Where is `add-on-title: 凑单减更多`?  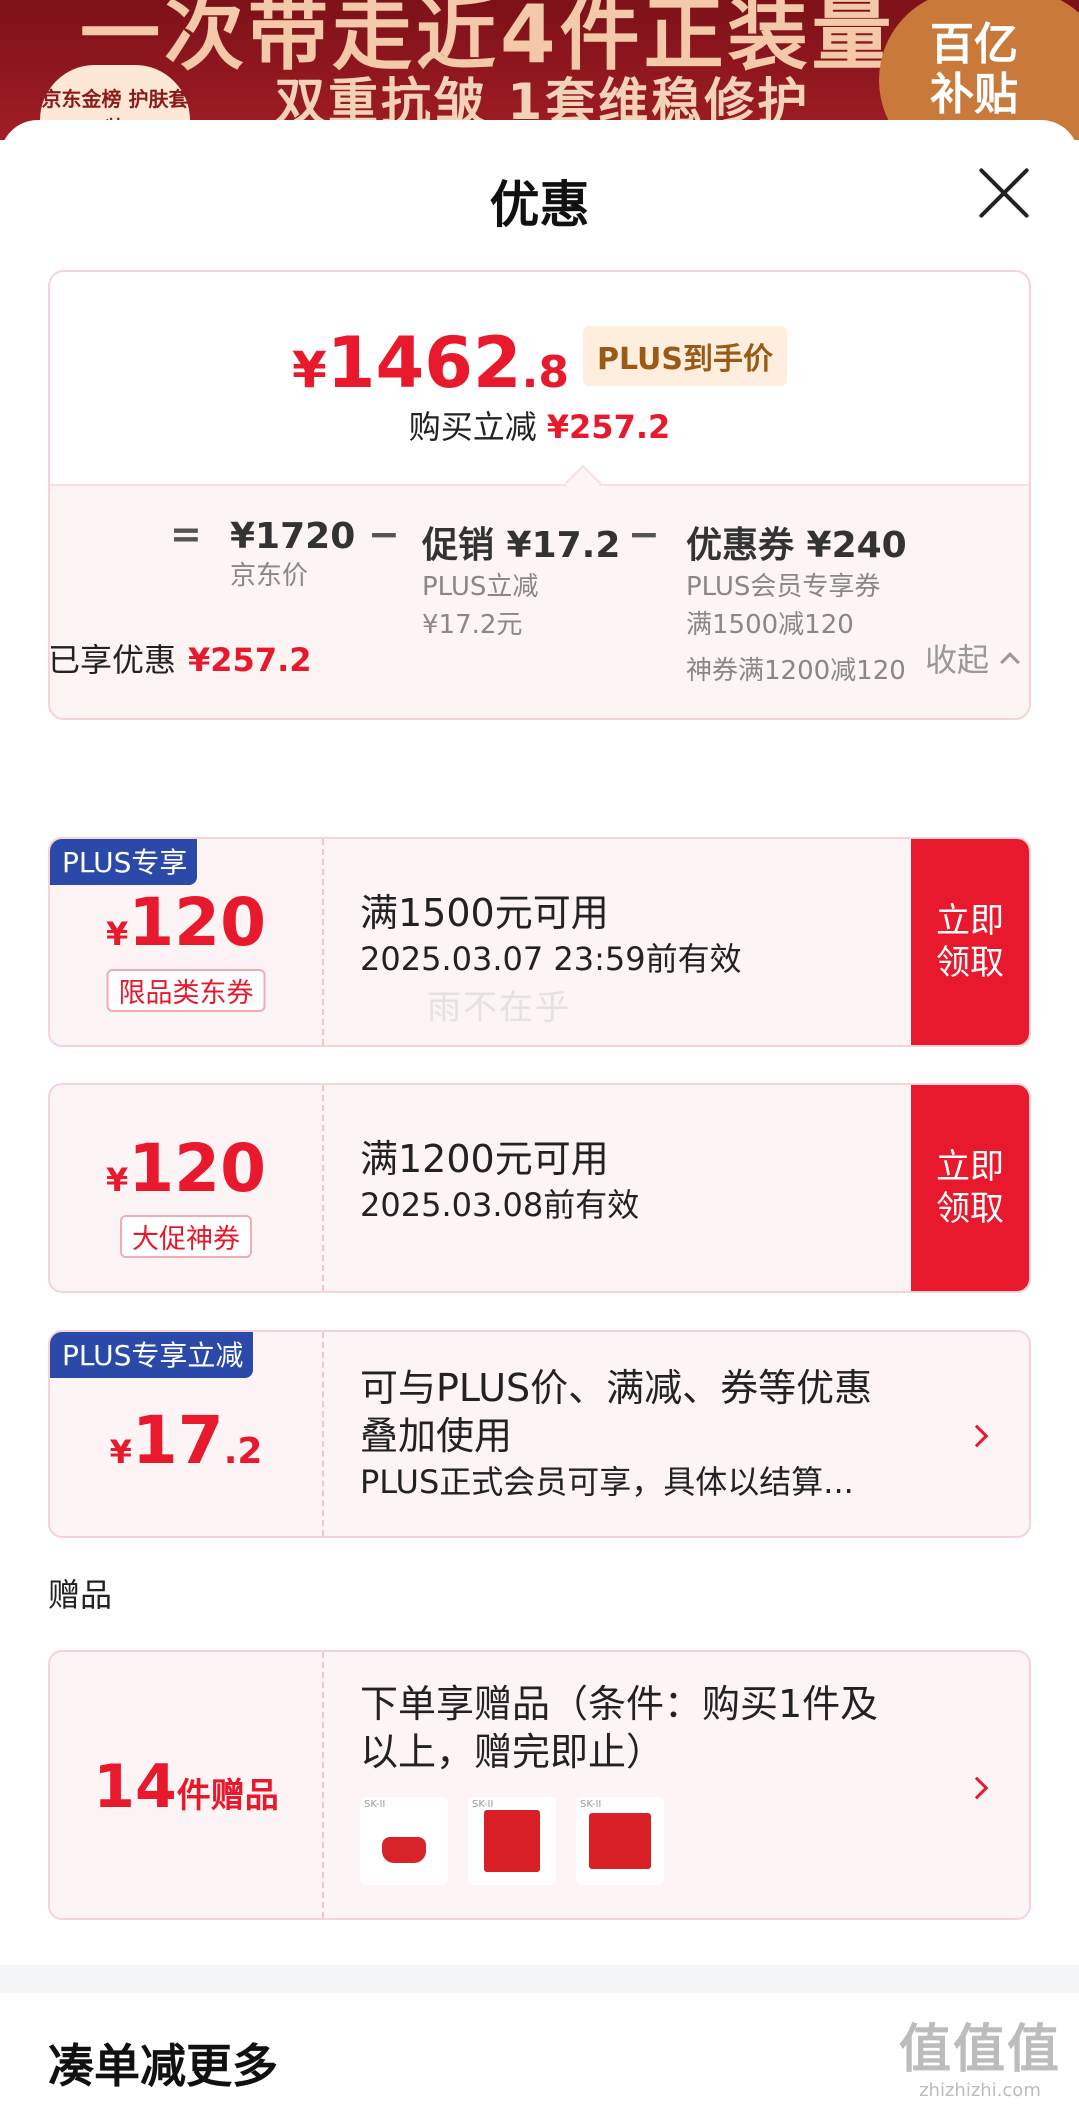 add-on-title: 凑单减更多 is located at coordinates (163, 2066).